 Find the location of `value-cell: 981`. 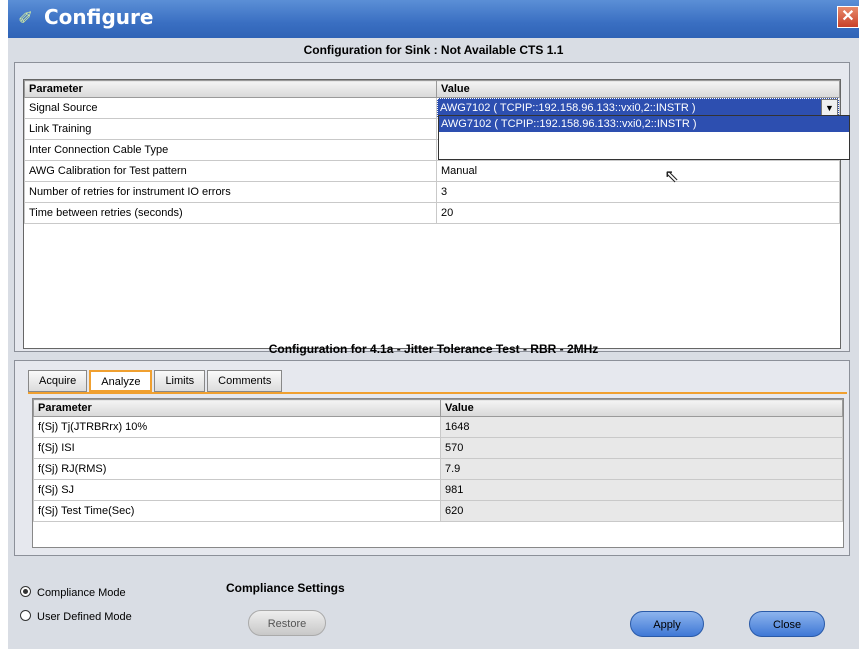

value-cell: 981 is located at coordinates (641, 490).